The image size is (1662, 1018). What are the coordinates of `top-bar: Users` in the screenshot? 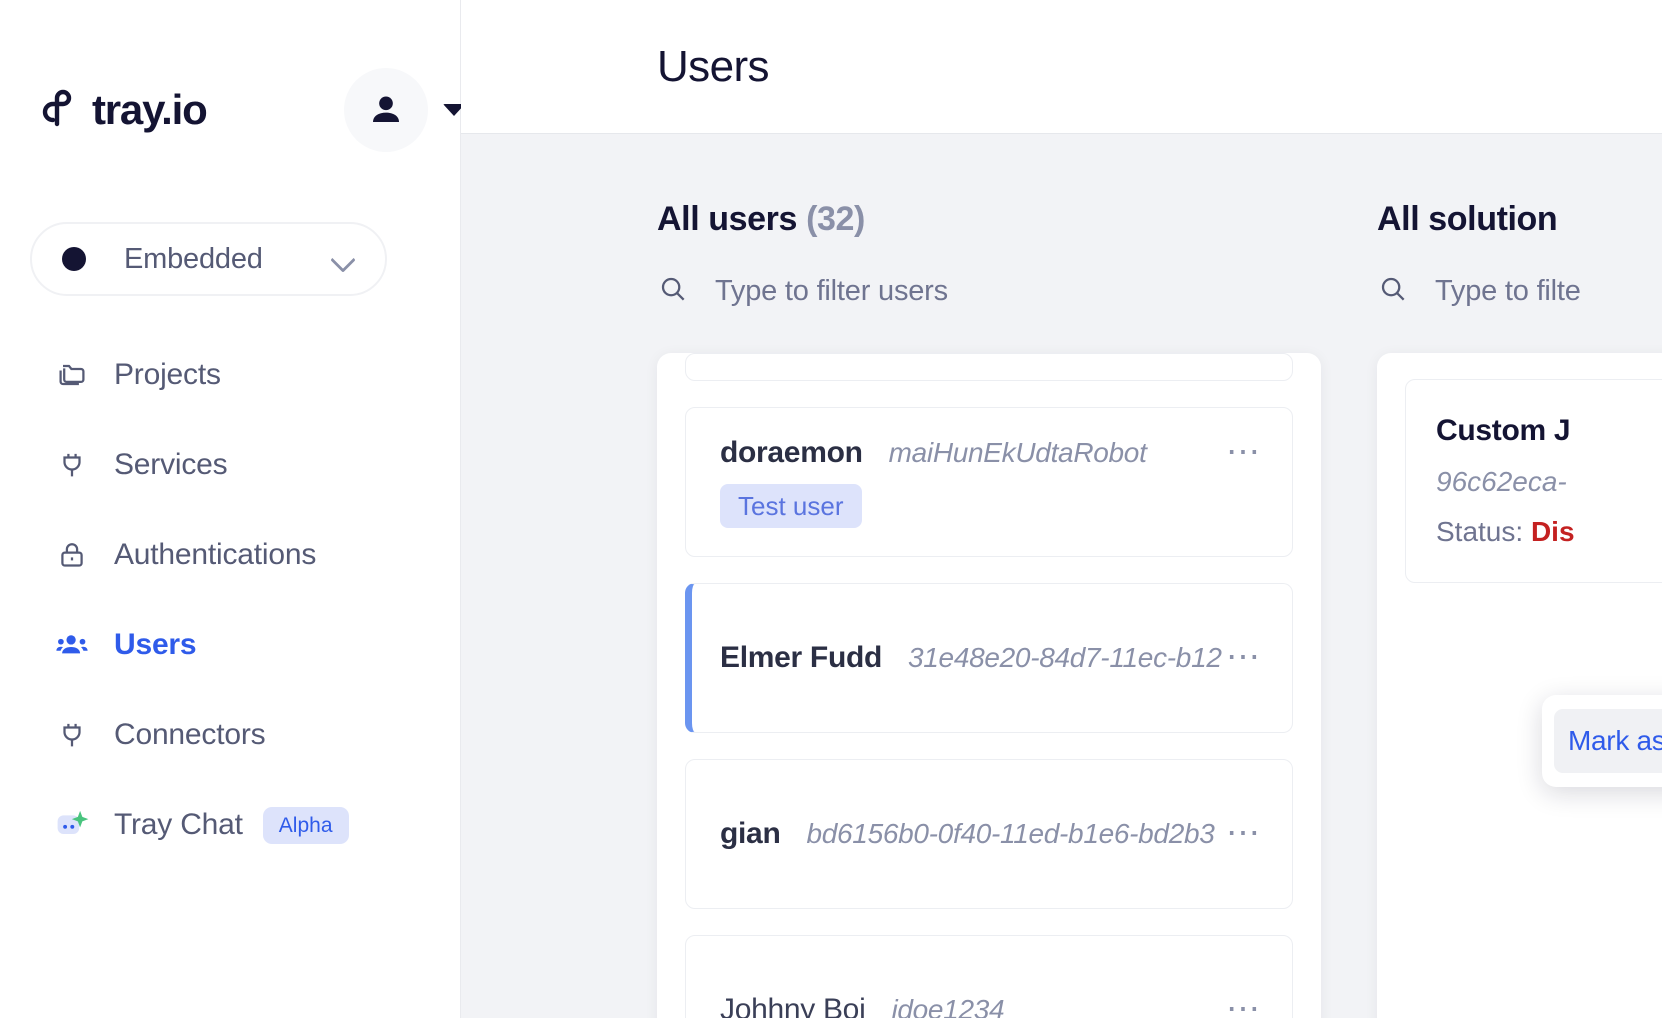 It's located at (1061, 67).